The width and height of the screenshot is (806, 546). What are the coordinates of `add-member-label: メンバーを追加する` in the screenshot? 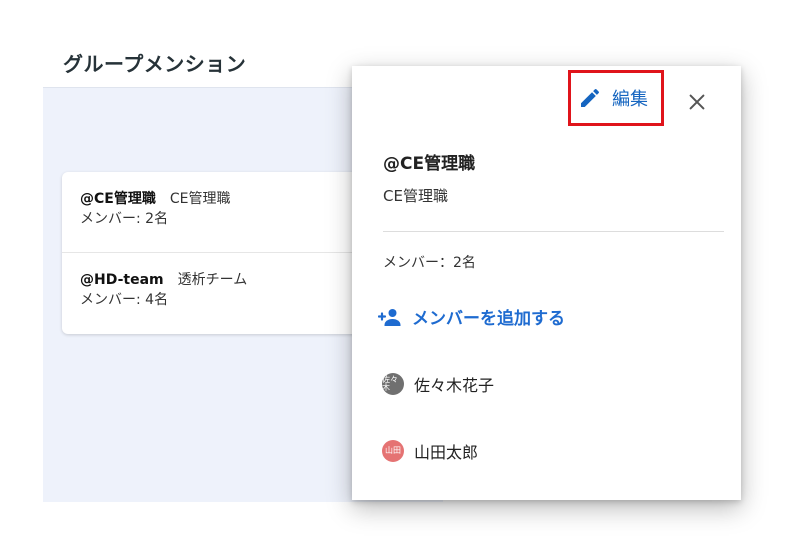 It's located at (488, 319).